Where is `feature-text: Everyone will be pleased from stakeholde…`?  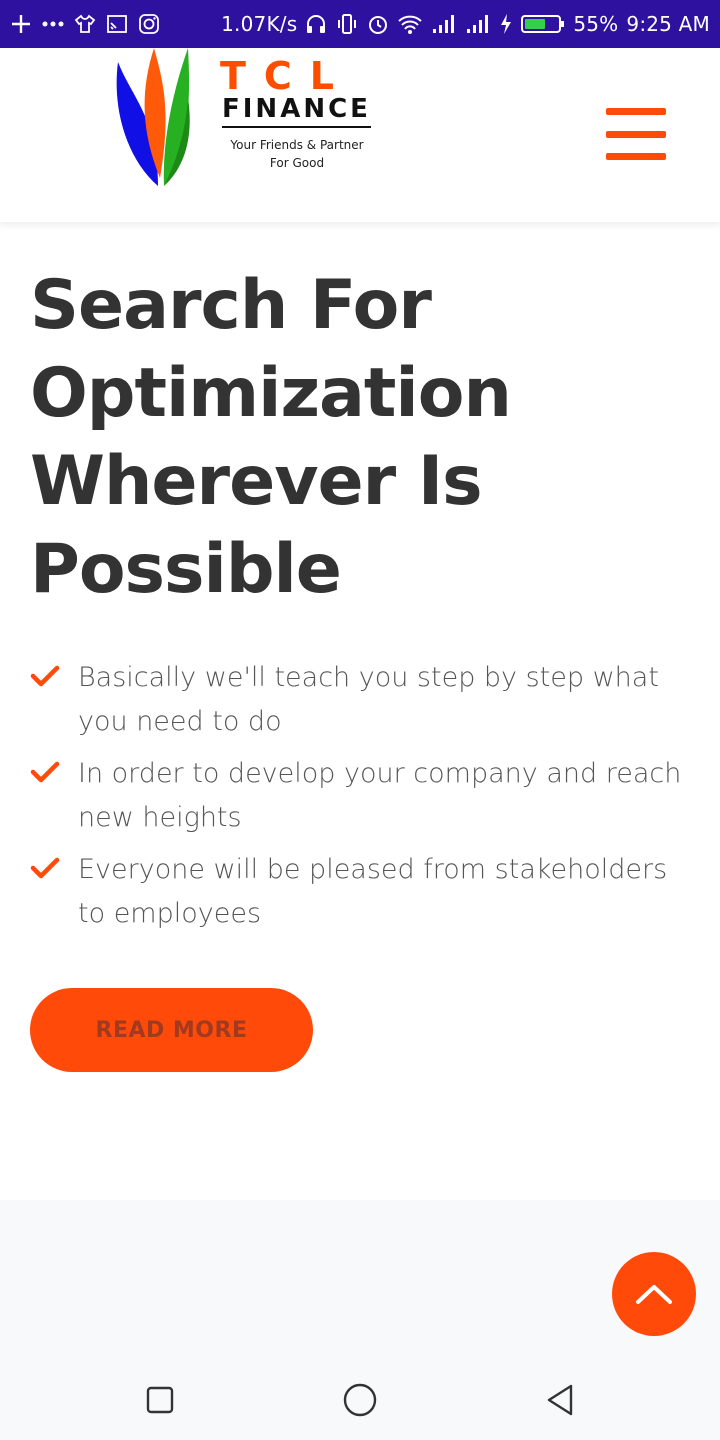
feature-text: Everyone will be pleased from stakeholde… is located at coordinates (373, 891).